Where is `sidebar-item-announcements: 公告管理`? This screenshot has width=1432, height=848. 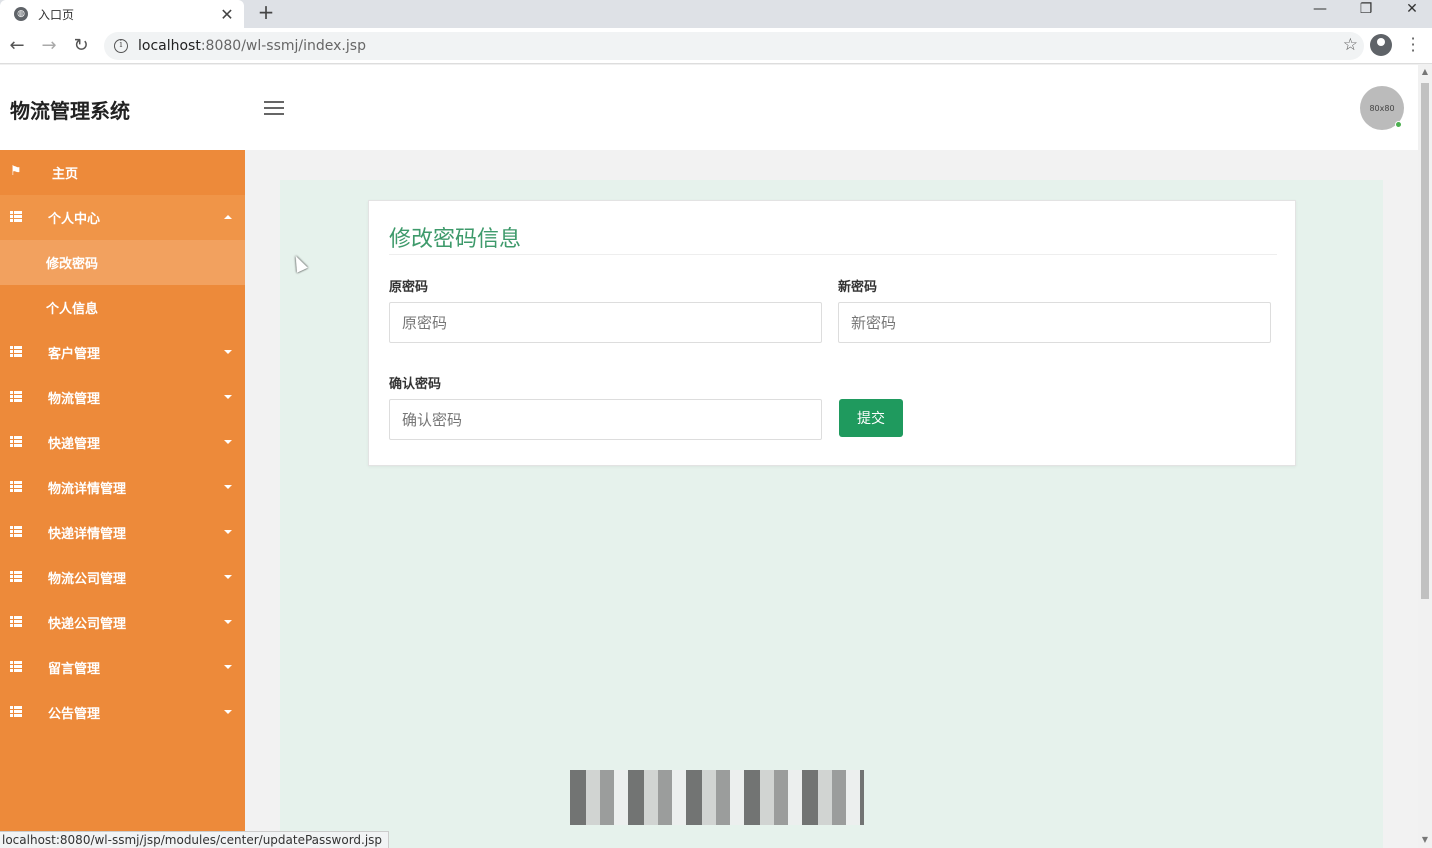 sidebar-item-announcements: 公告管理 is located at coordinates (122, 712).